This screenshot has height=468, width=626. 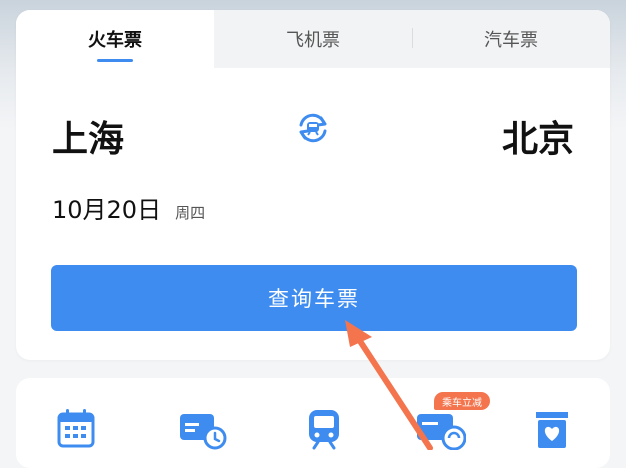 What do you see at coordinates (441, 429) in the screenshot?
I see `ticket-discount-icon` at bounding box center [441, 429].